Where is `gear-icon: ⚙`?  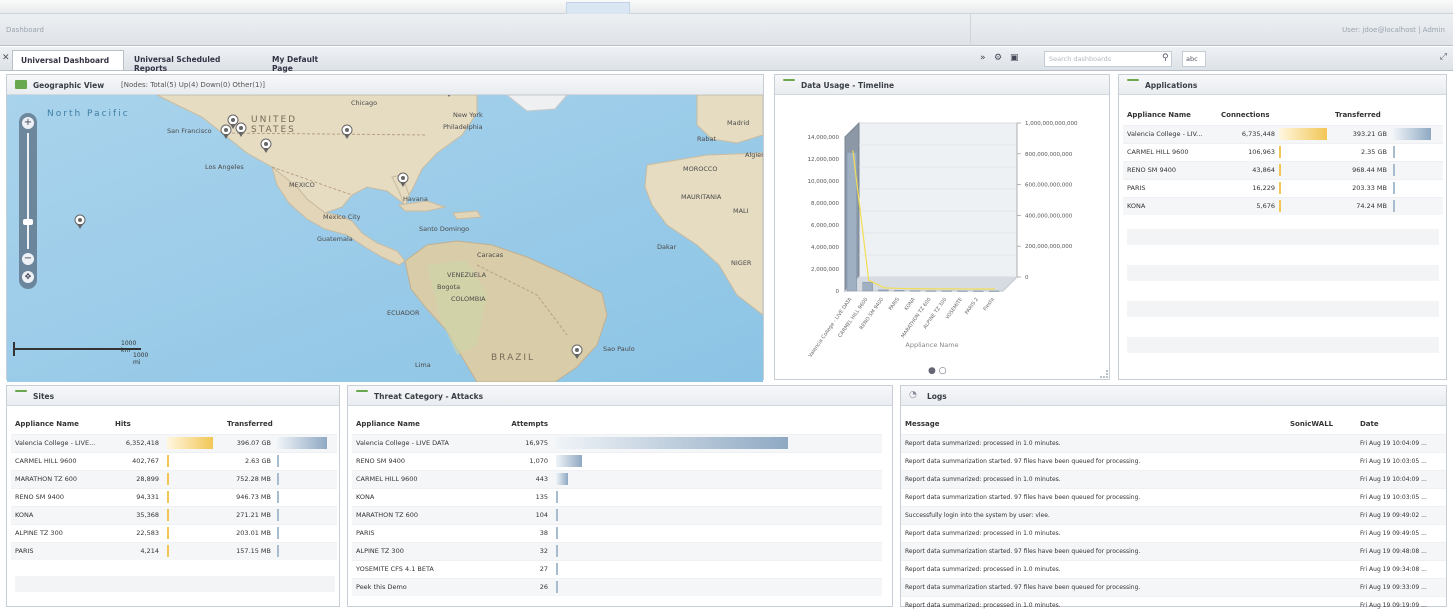
gear-icon: ⚙ is located at coordinates (998, 58).